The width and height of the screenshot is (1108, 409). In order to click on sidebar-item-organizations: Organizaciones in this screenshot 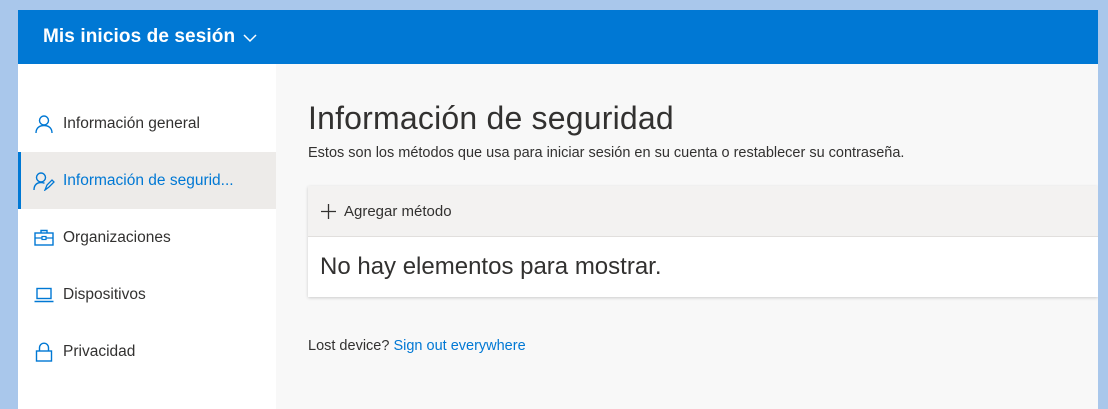, I will do `click(147, 237)`.